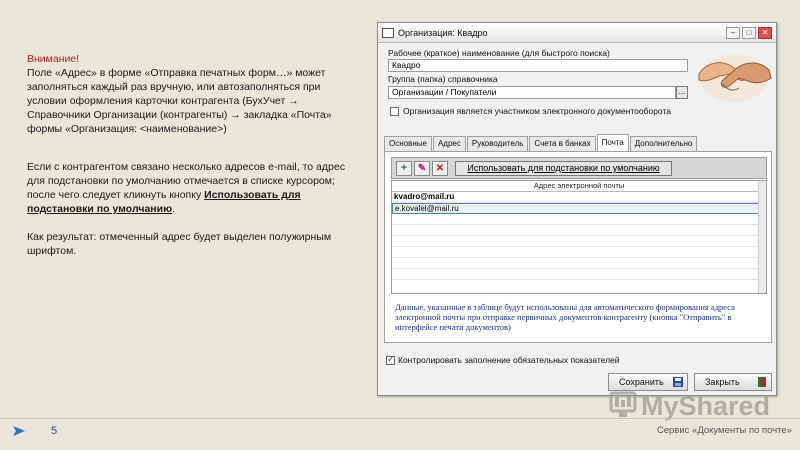  I want to click on add-icon: +, so click(404, 168).